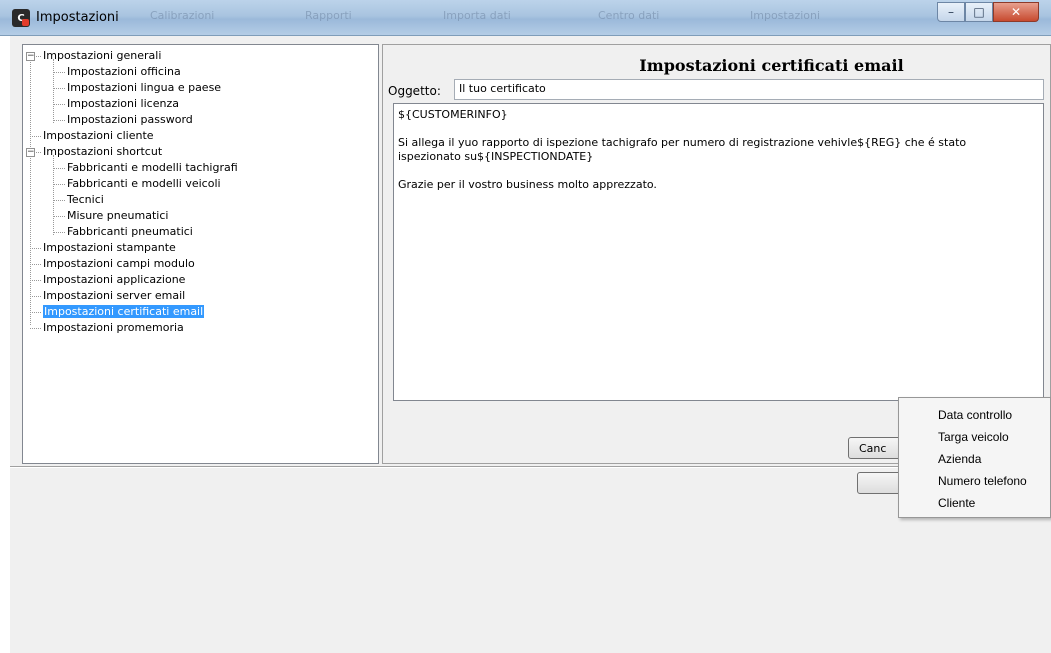  I want to click on window-controls: – □ ✕, so click(988, 12).